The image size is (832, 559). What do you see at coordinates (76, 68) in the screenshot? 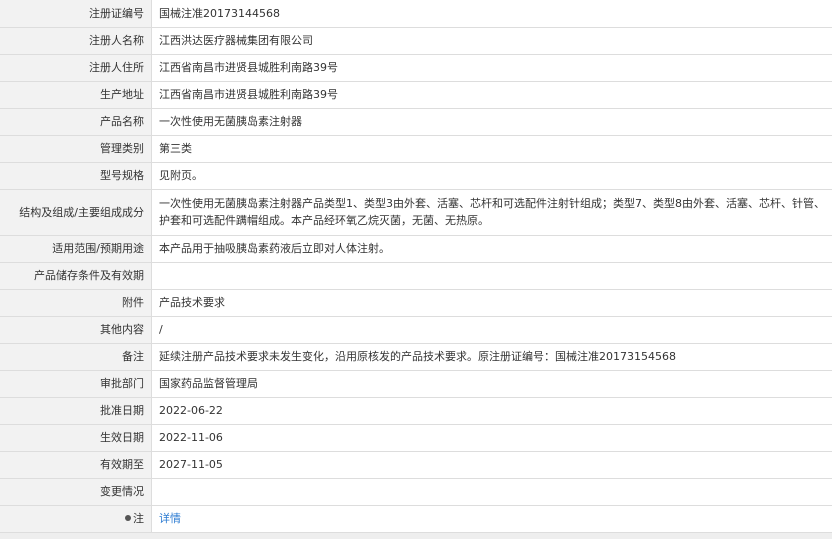
I see `row-label-registrant-address: 注册人住所` at bounding box center [76, 68].